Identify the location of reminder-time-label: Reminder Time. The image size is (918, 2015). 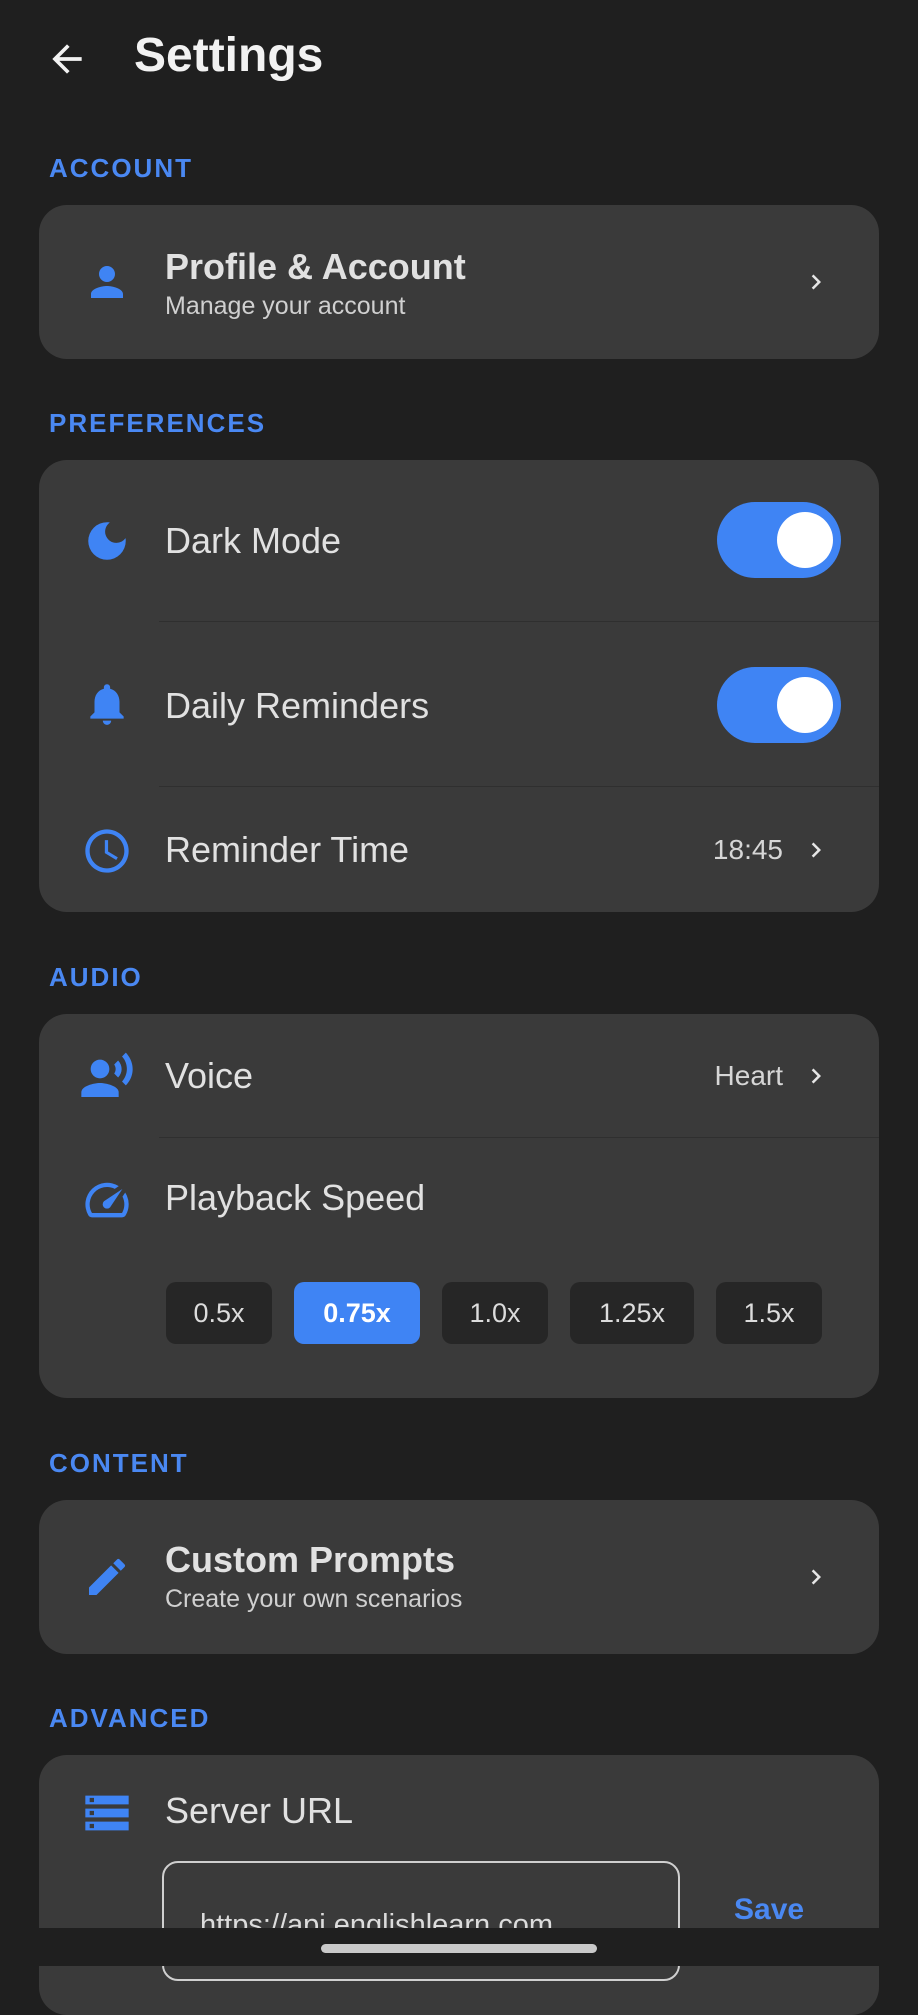
(287, 849).